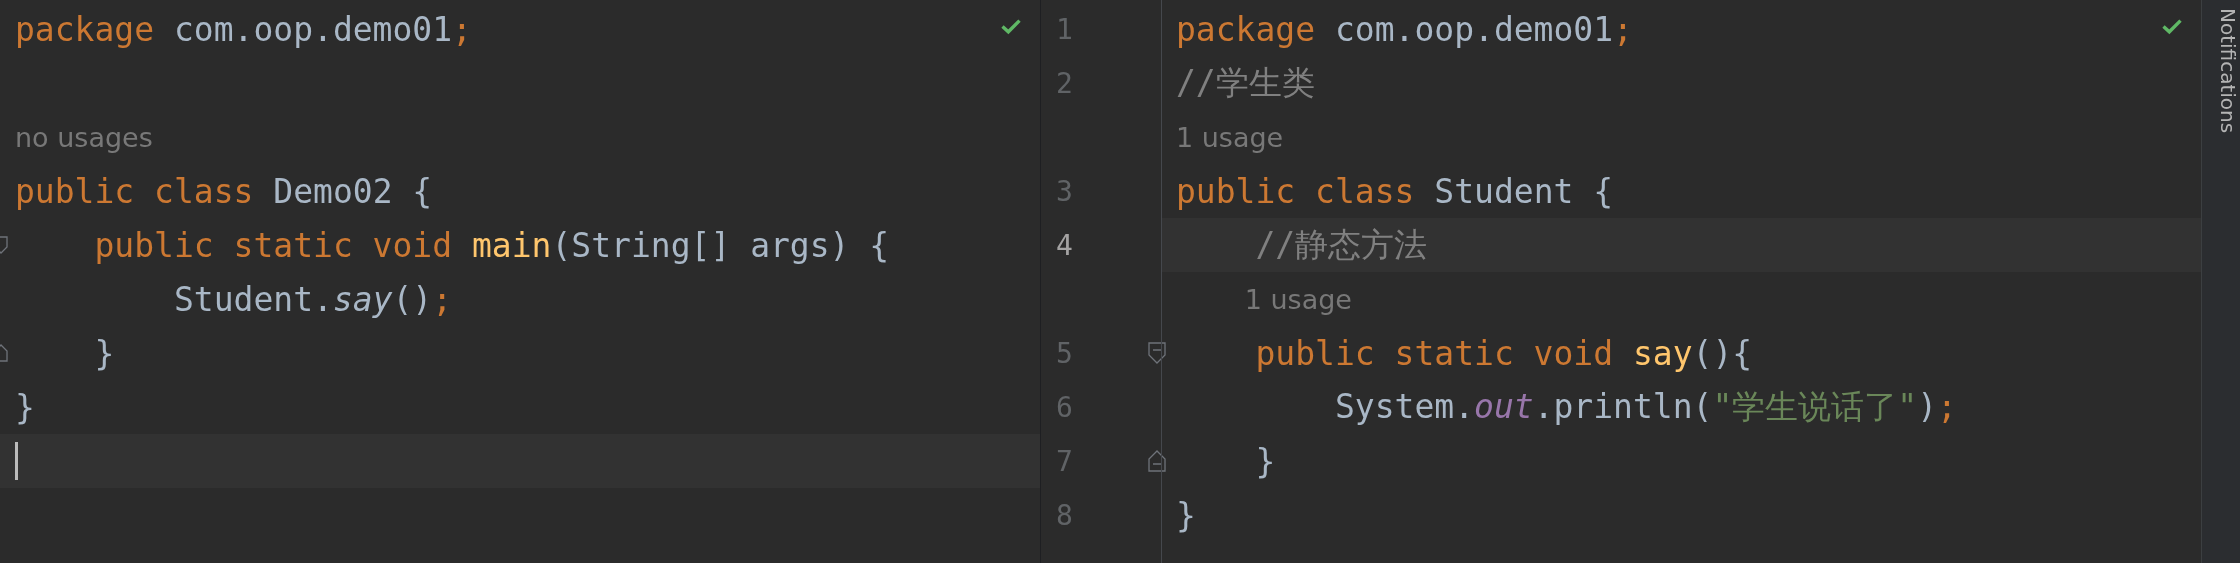  Describe the element at coordinates (1503, 353) in the screenshot. I see `code-line: public static void say(){` at that location.